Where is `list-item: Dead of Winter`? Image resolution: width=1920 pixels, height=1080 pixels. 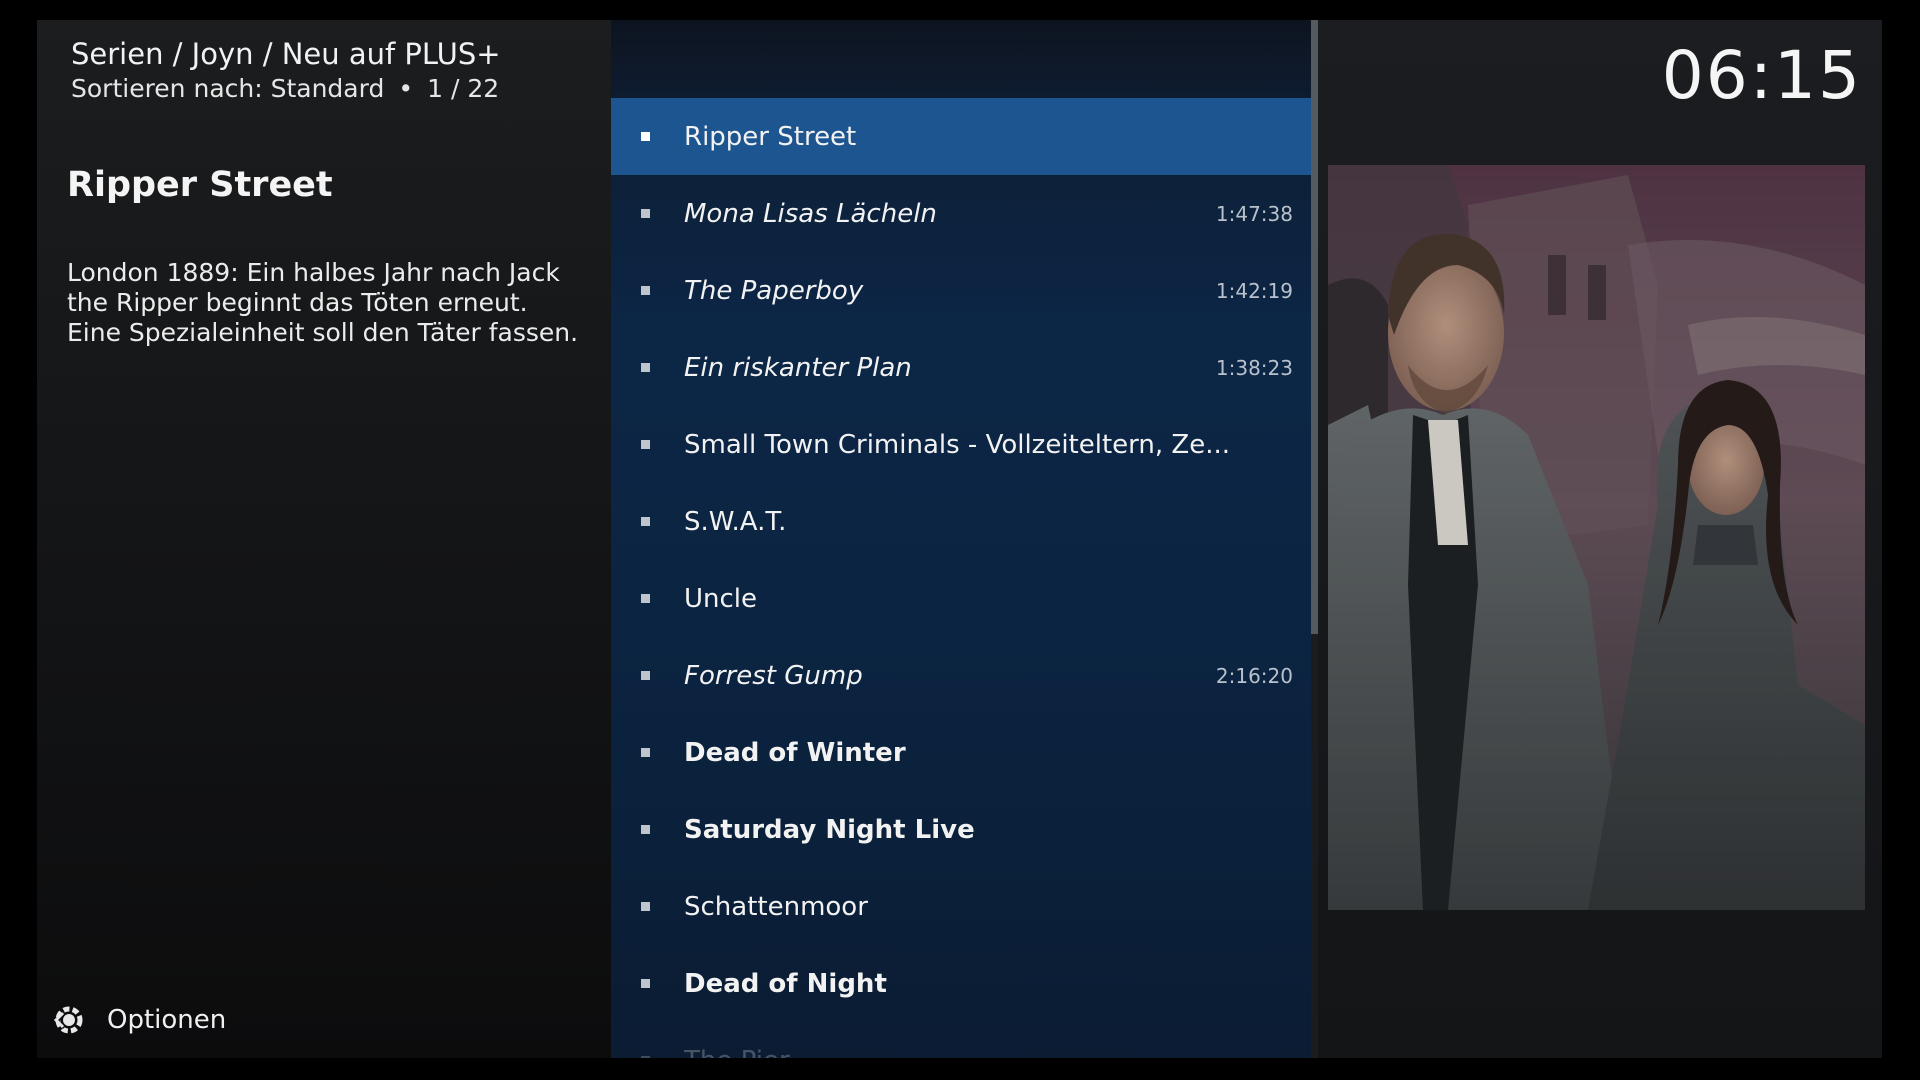
list-item: Dead of Winter is located at coordinates (961, 752).